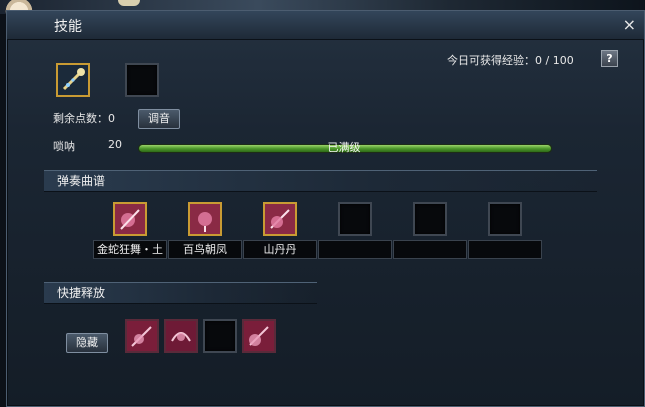 The width and height of the screenshot is (645, 407). I want to click on points-row: 剩余点数：0, so click(84, 118).